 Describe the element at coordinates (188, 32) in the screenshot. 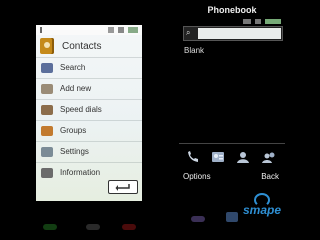

I see `search-icon: ⌕` at that location.